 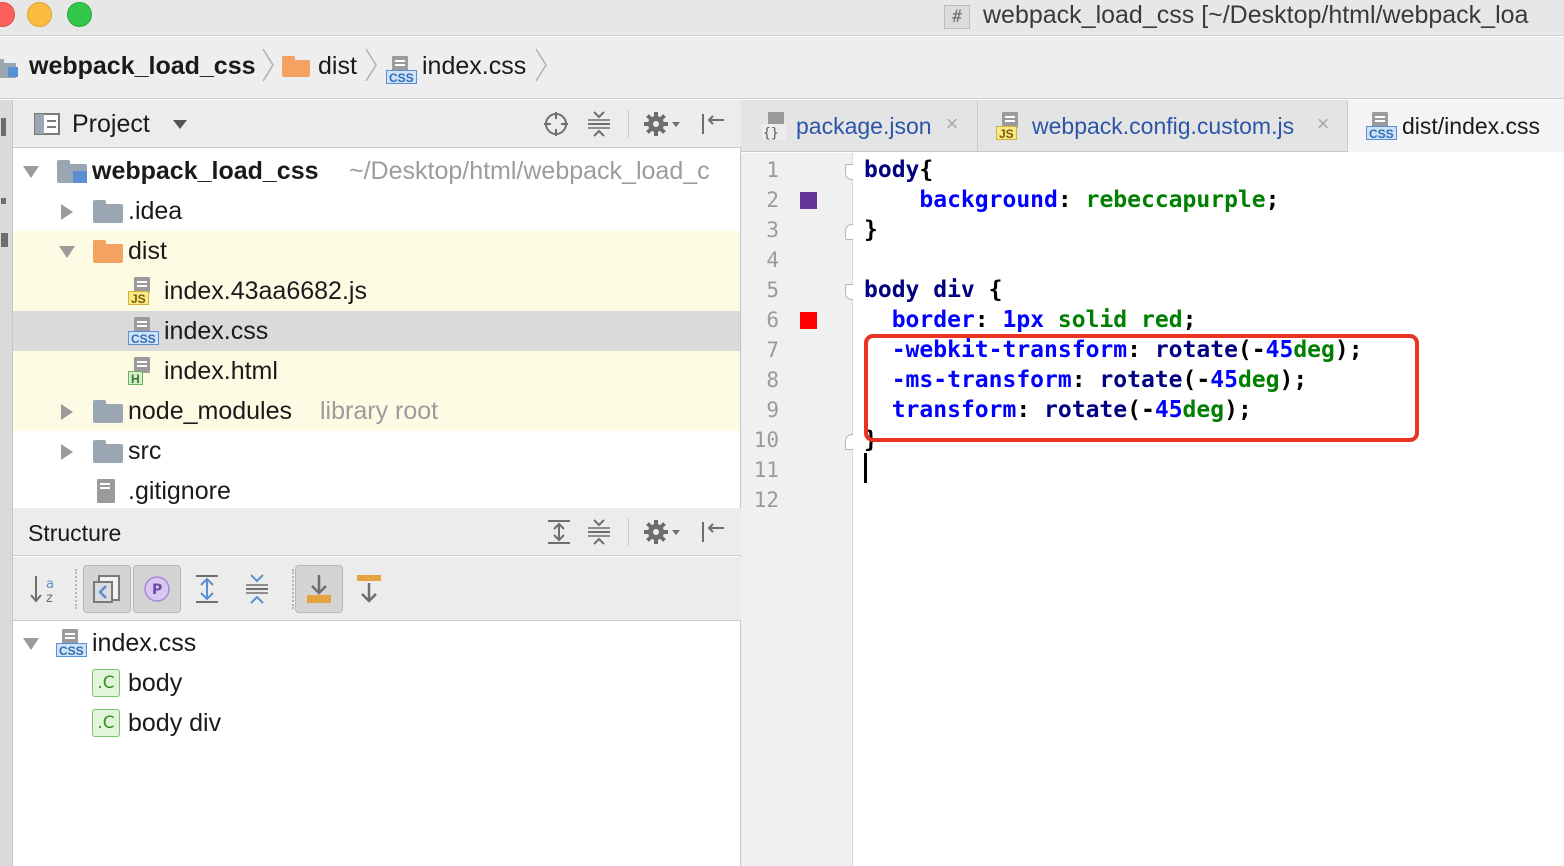 I want to click on tree-item-dist: dist, so click(x=376, y=251).